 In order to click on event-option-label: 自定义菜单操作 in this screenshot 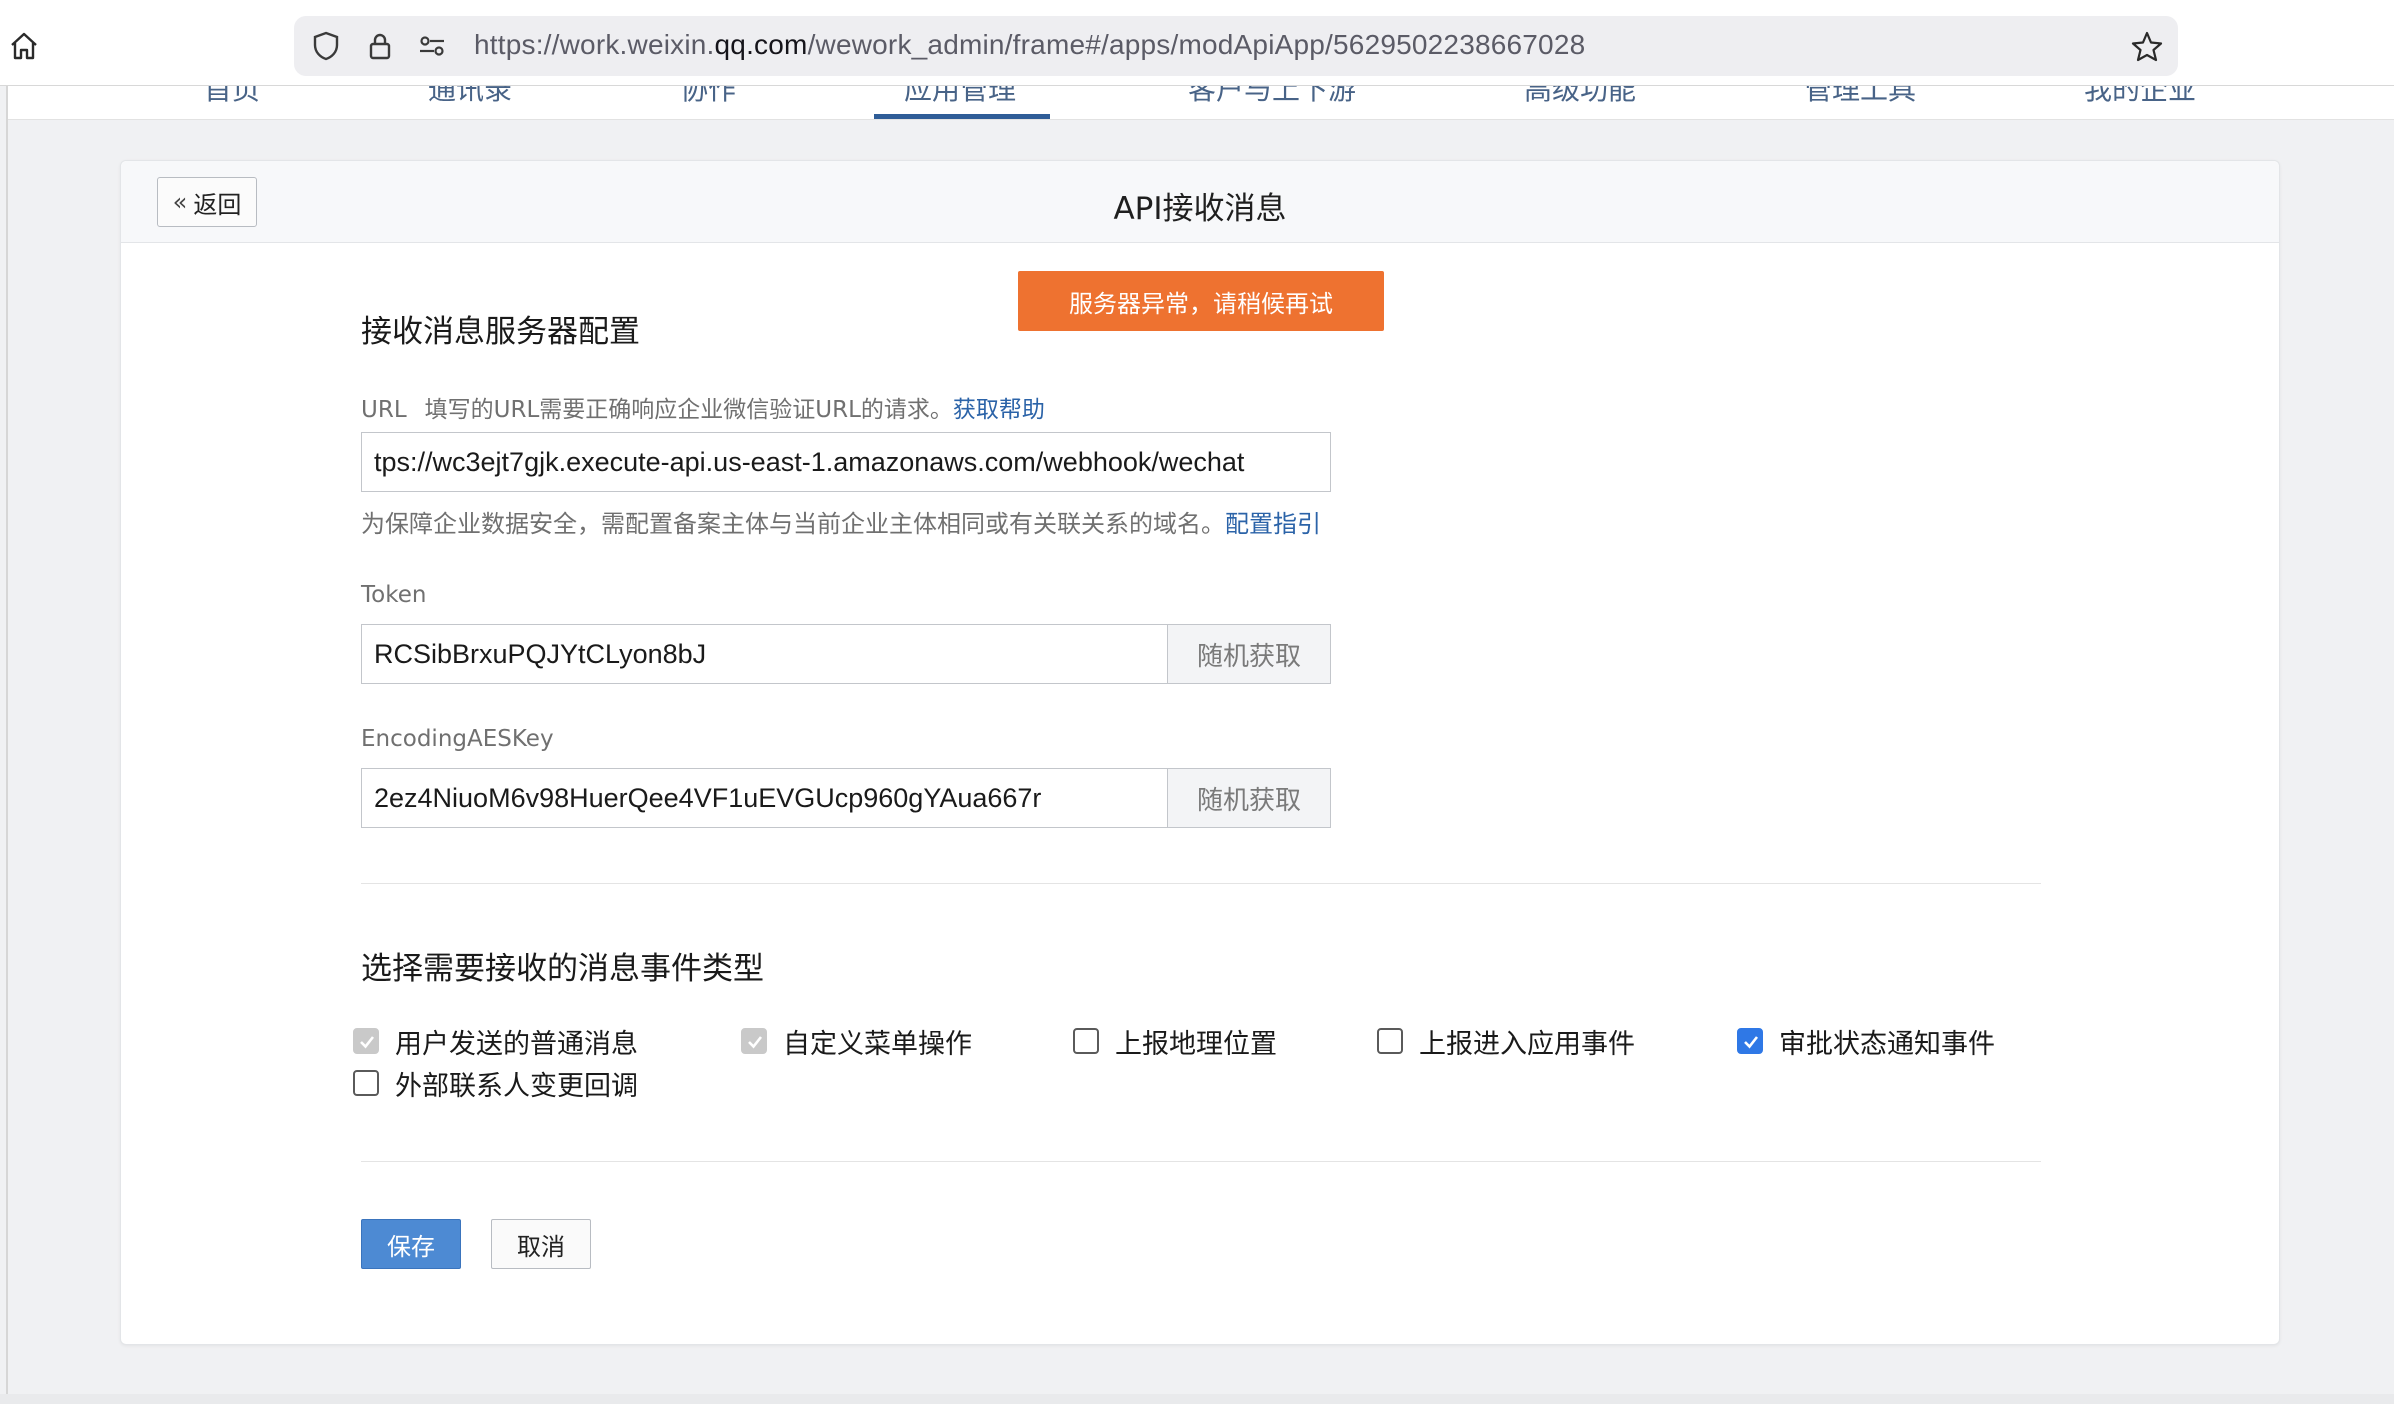, I will do `click(877, 1044)`.